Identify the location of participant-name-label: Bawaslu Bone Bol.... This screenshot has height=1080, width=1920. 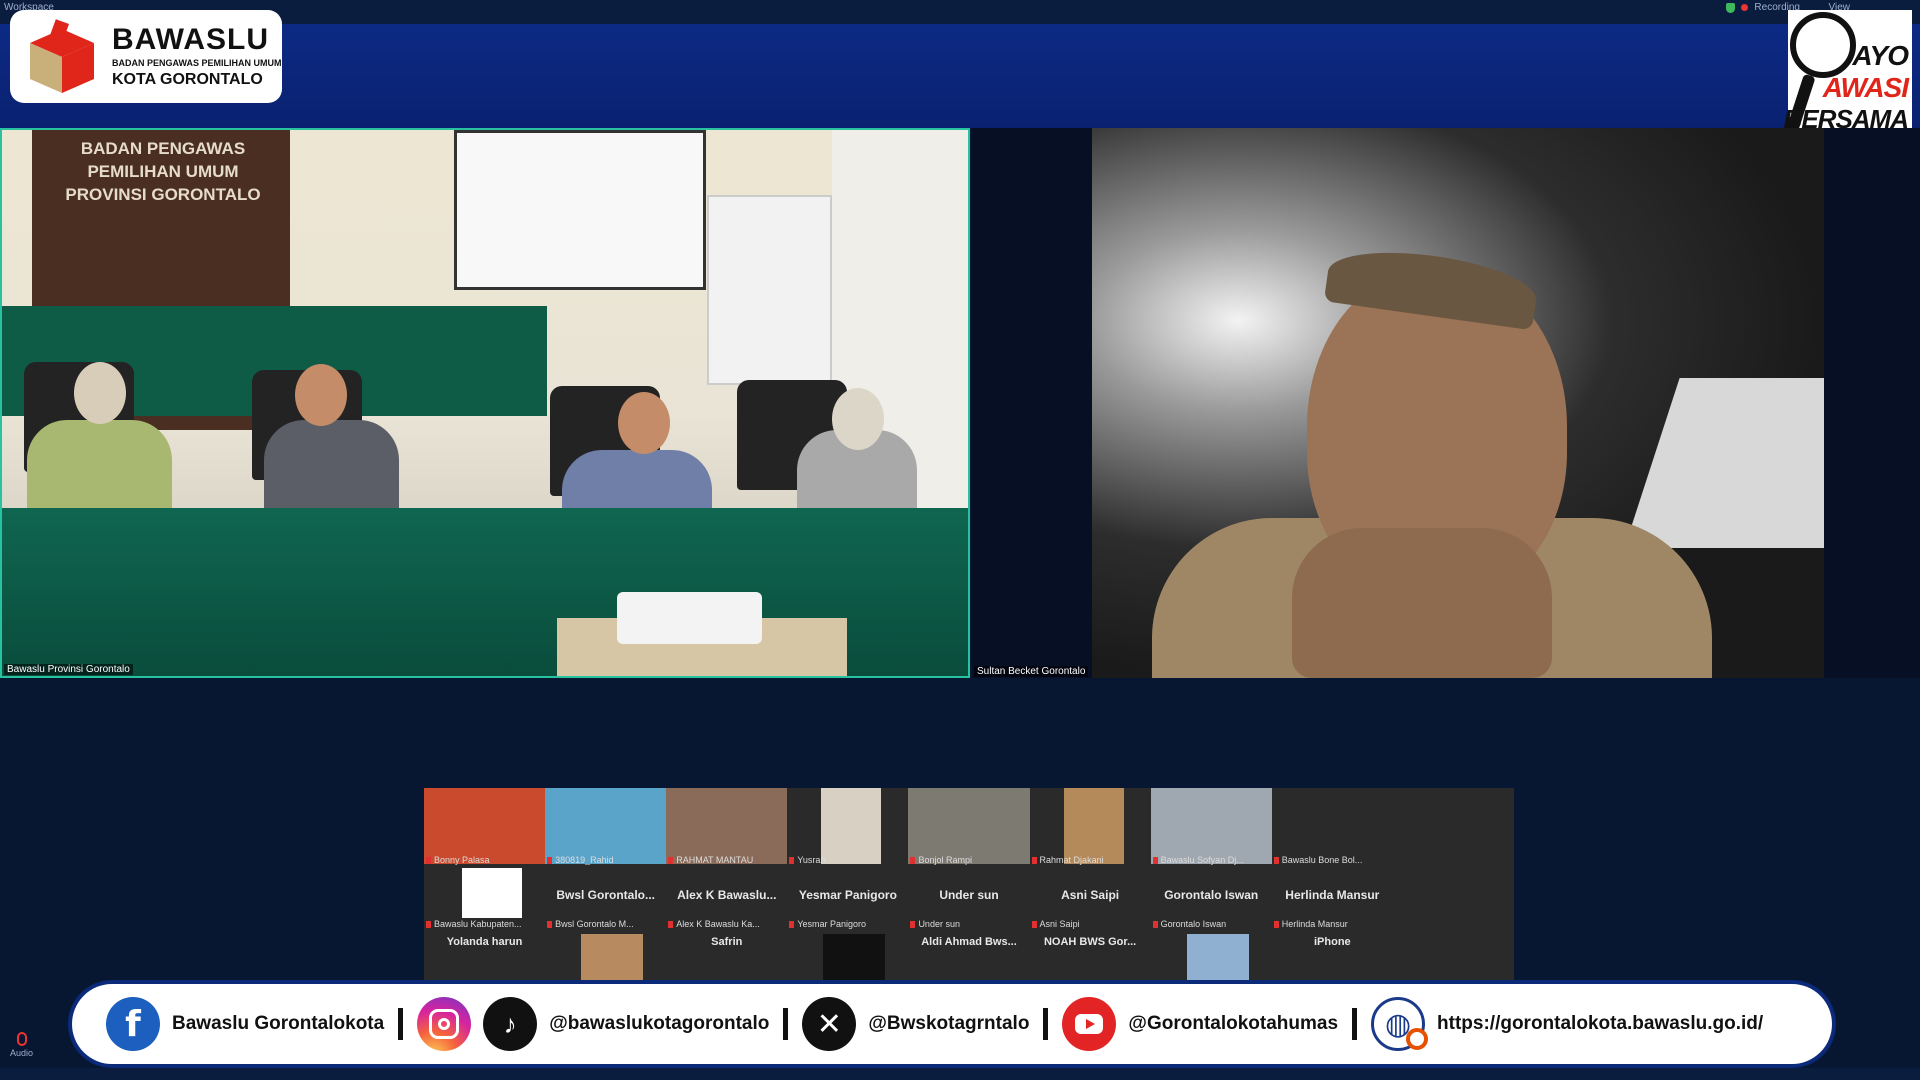
(1318, 860).